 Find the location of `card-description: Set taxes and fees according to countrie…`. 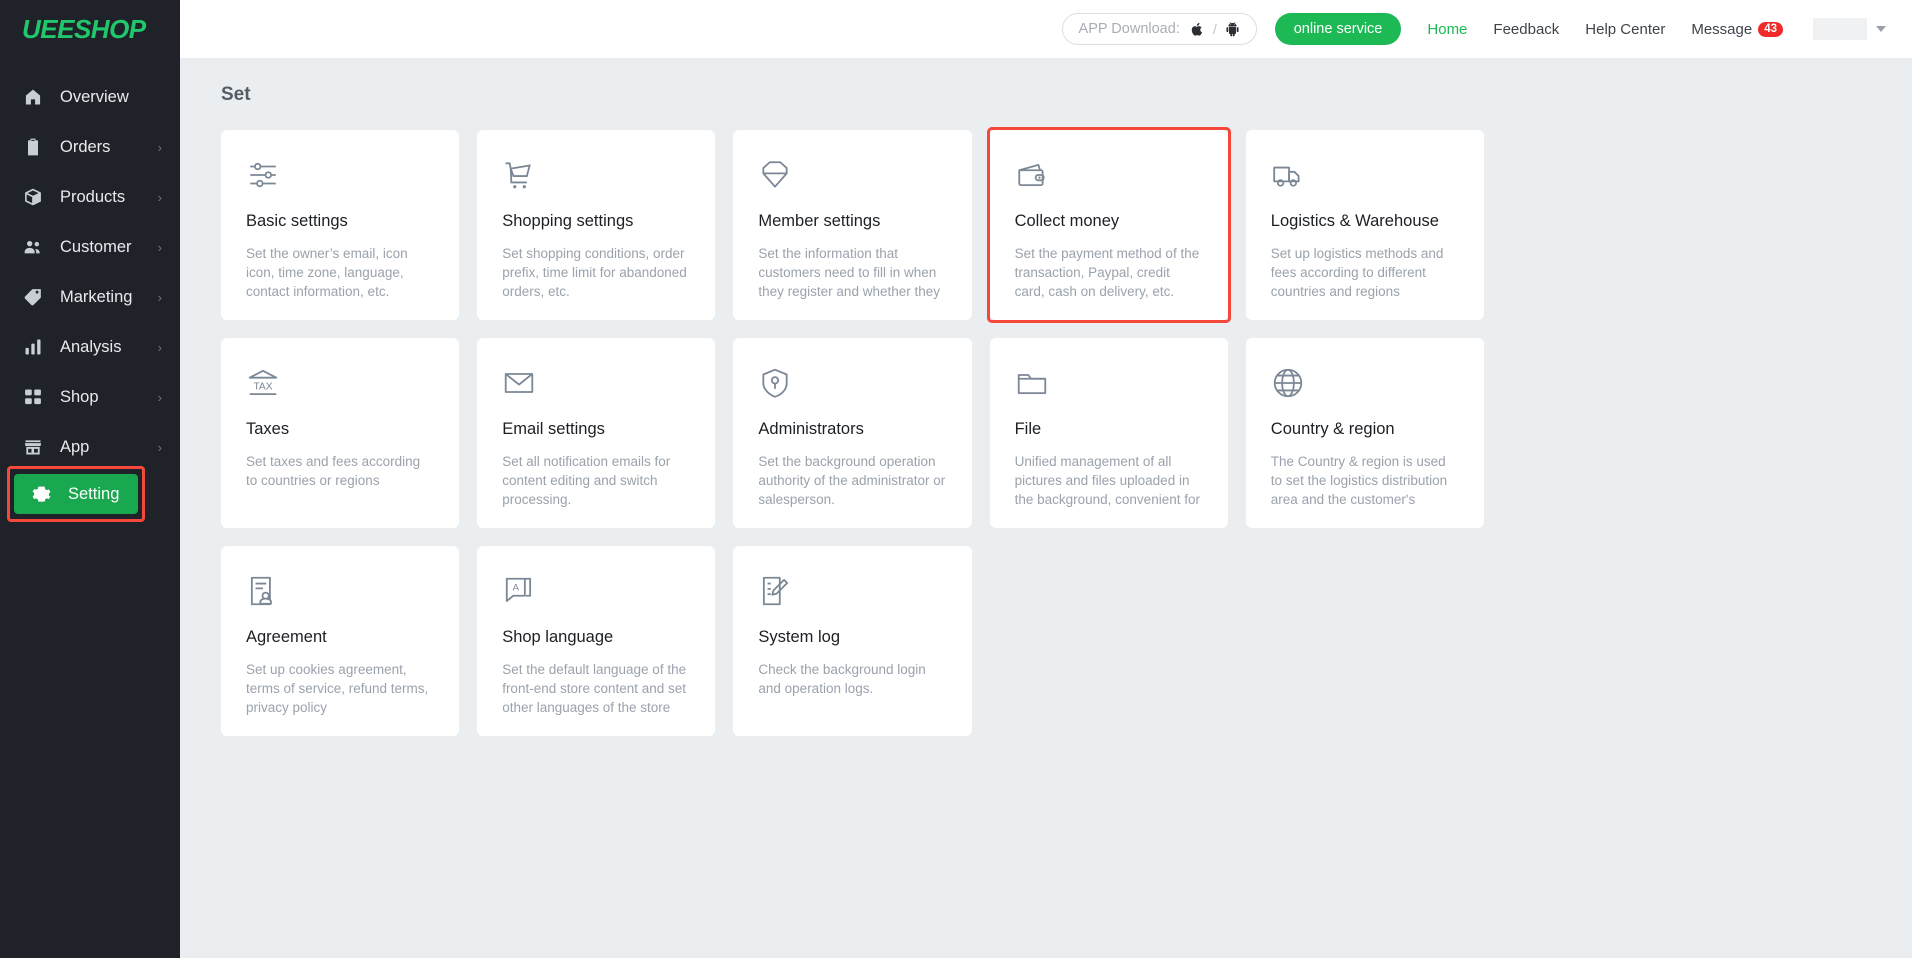

card-description: Set taxes and fees according to countrie… is located at coordinates (333, 471).